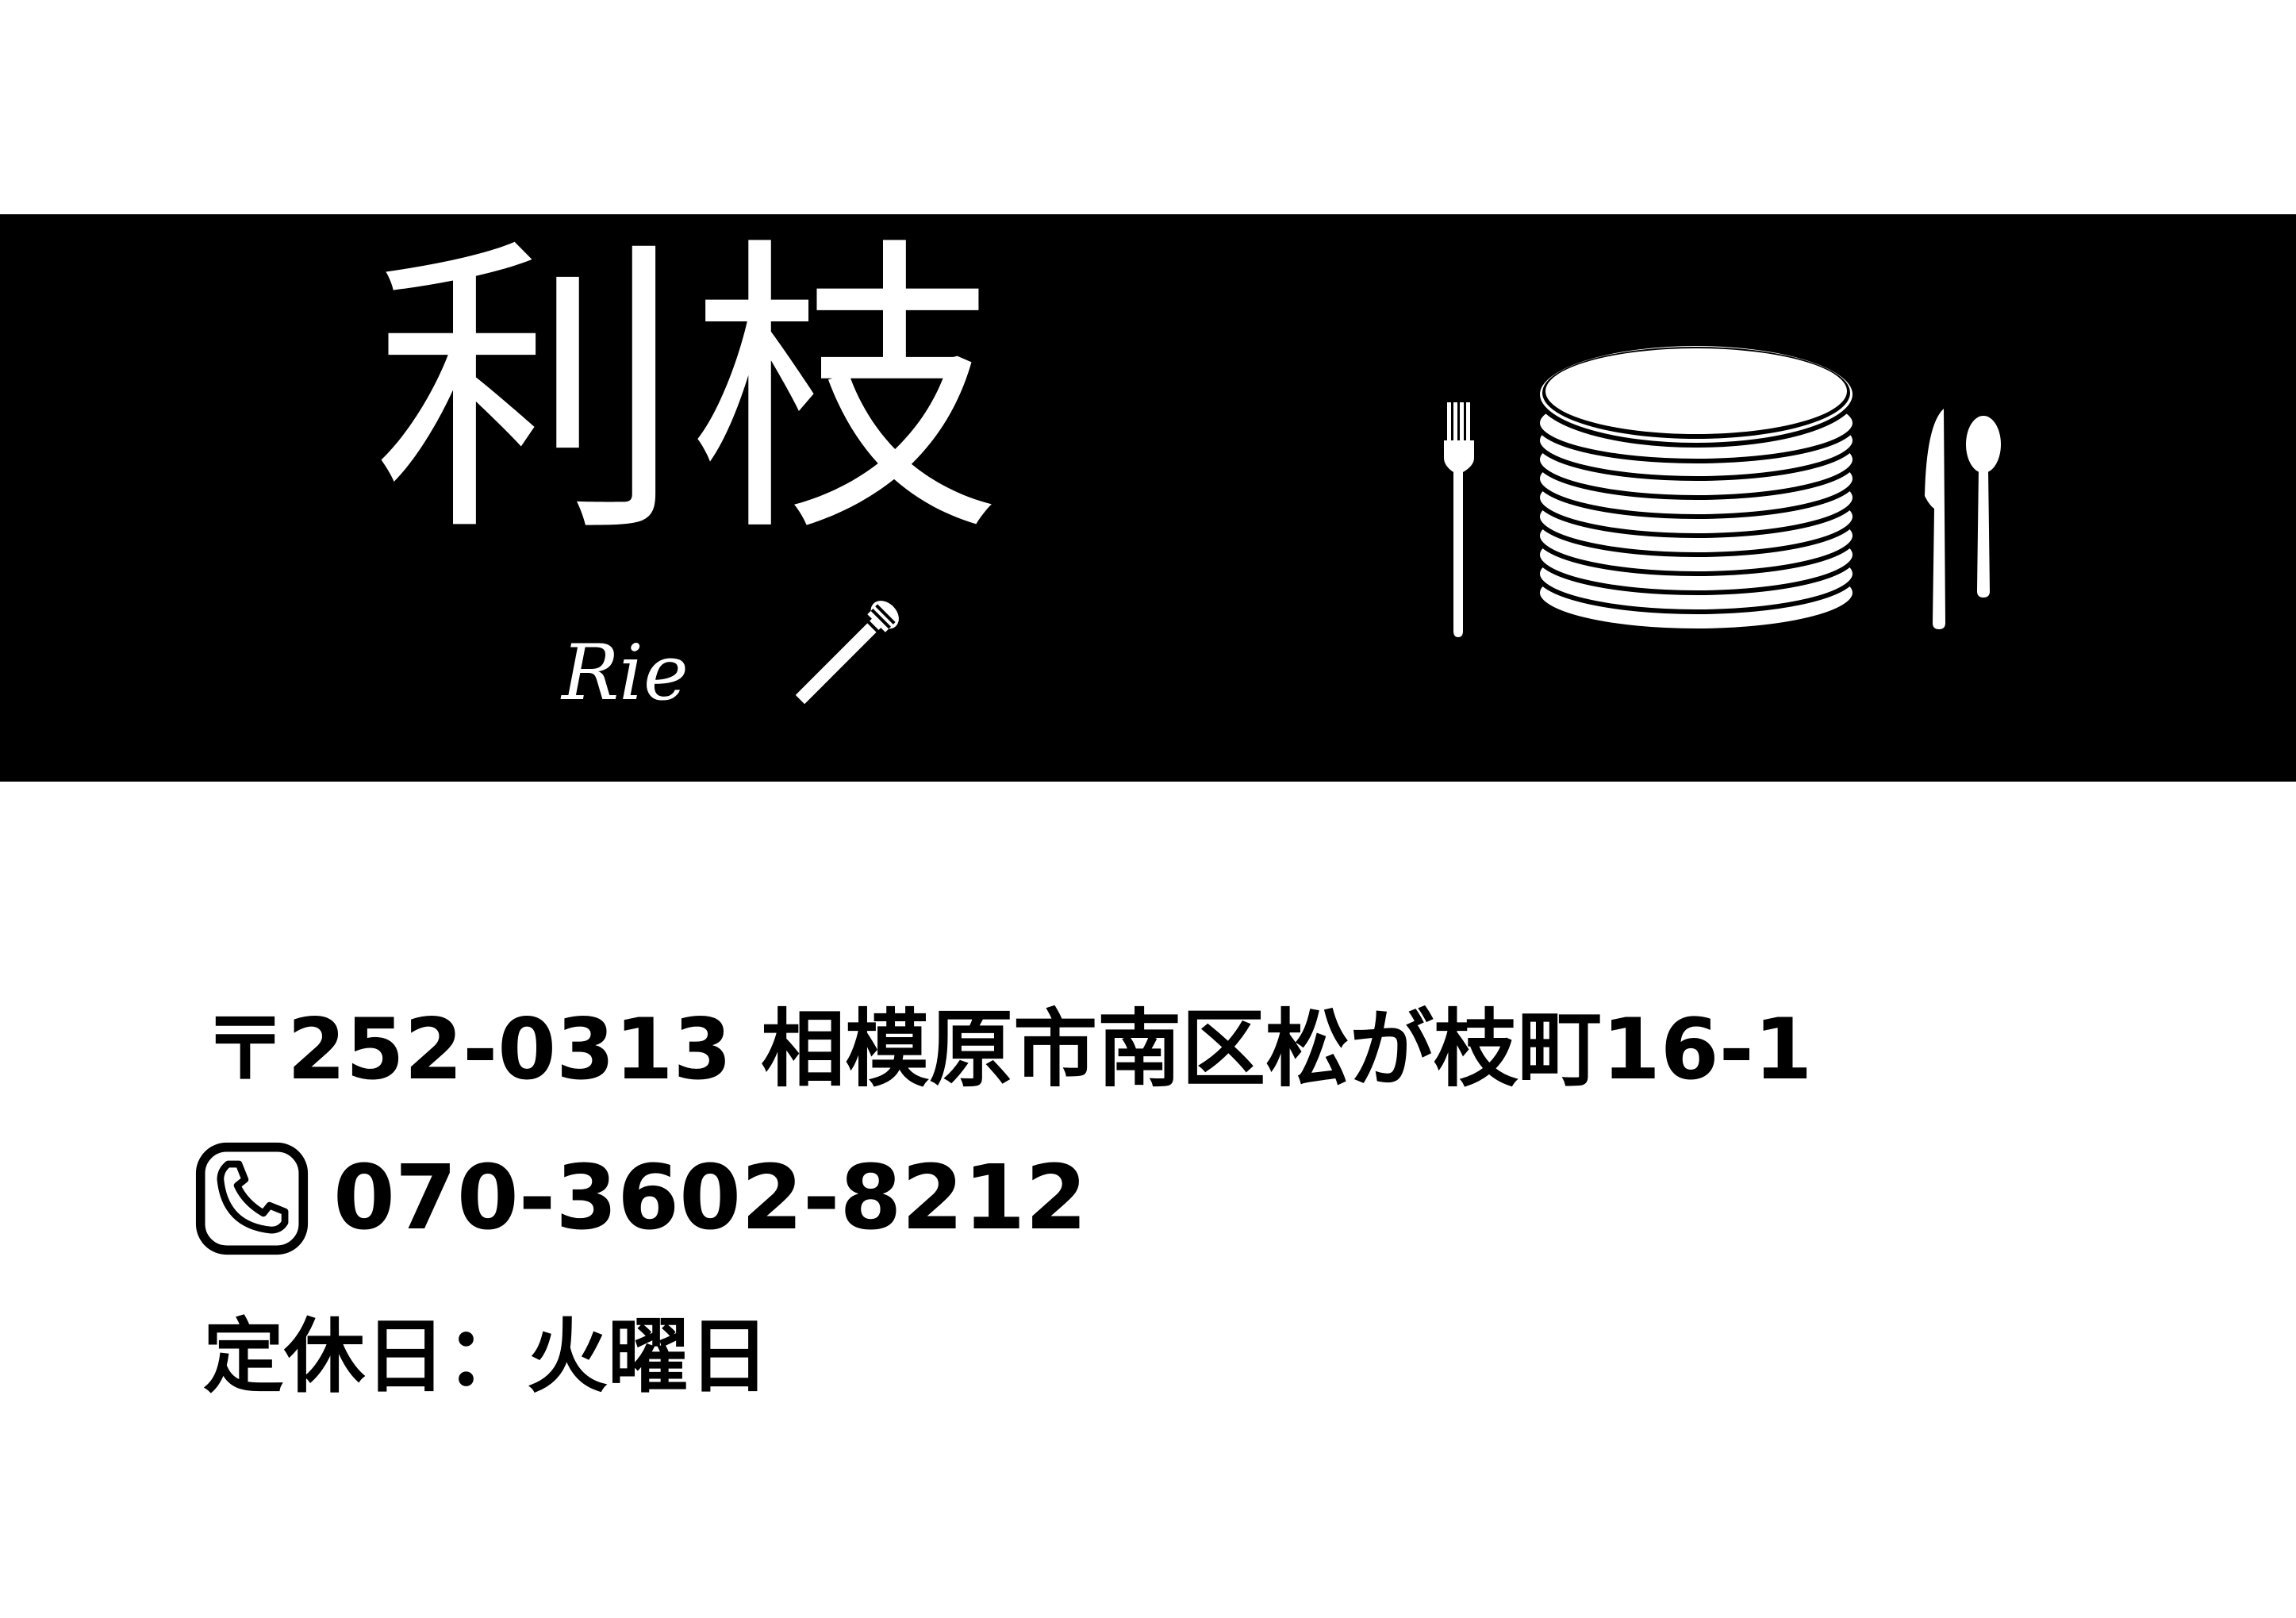 This screenshot has height=1618, width=2296. I want to click on knife-icon, so click(1935, 519).